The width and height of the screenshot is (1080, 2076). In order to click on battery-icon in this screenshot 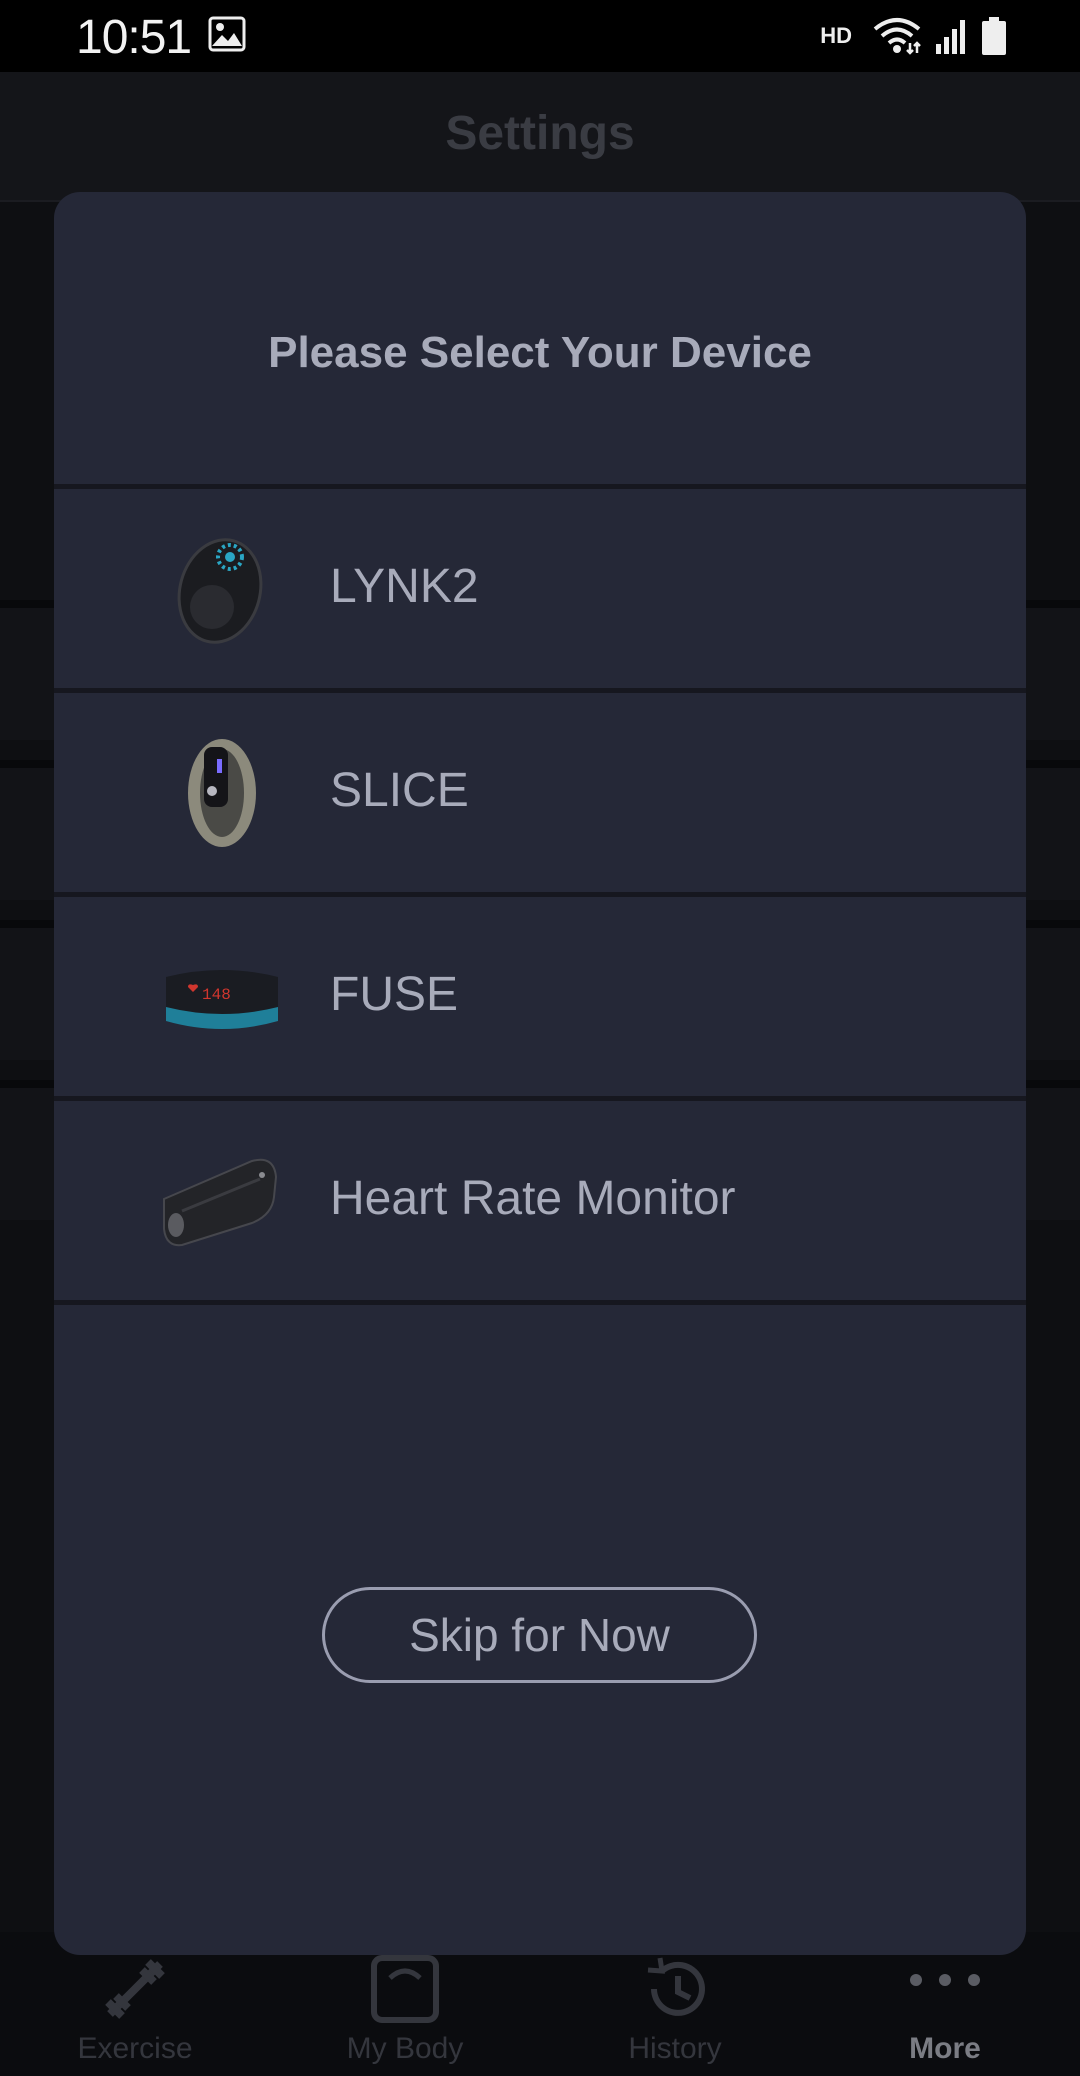, I will do `click(994, 36)`.